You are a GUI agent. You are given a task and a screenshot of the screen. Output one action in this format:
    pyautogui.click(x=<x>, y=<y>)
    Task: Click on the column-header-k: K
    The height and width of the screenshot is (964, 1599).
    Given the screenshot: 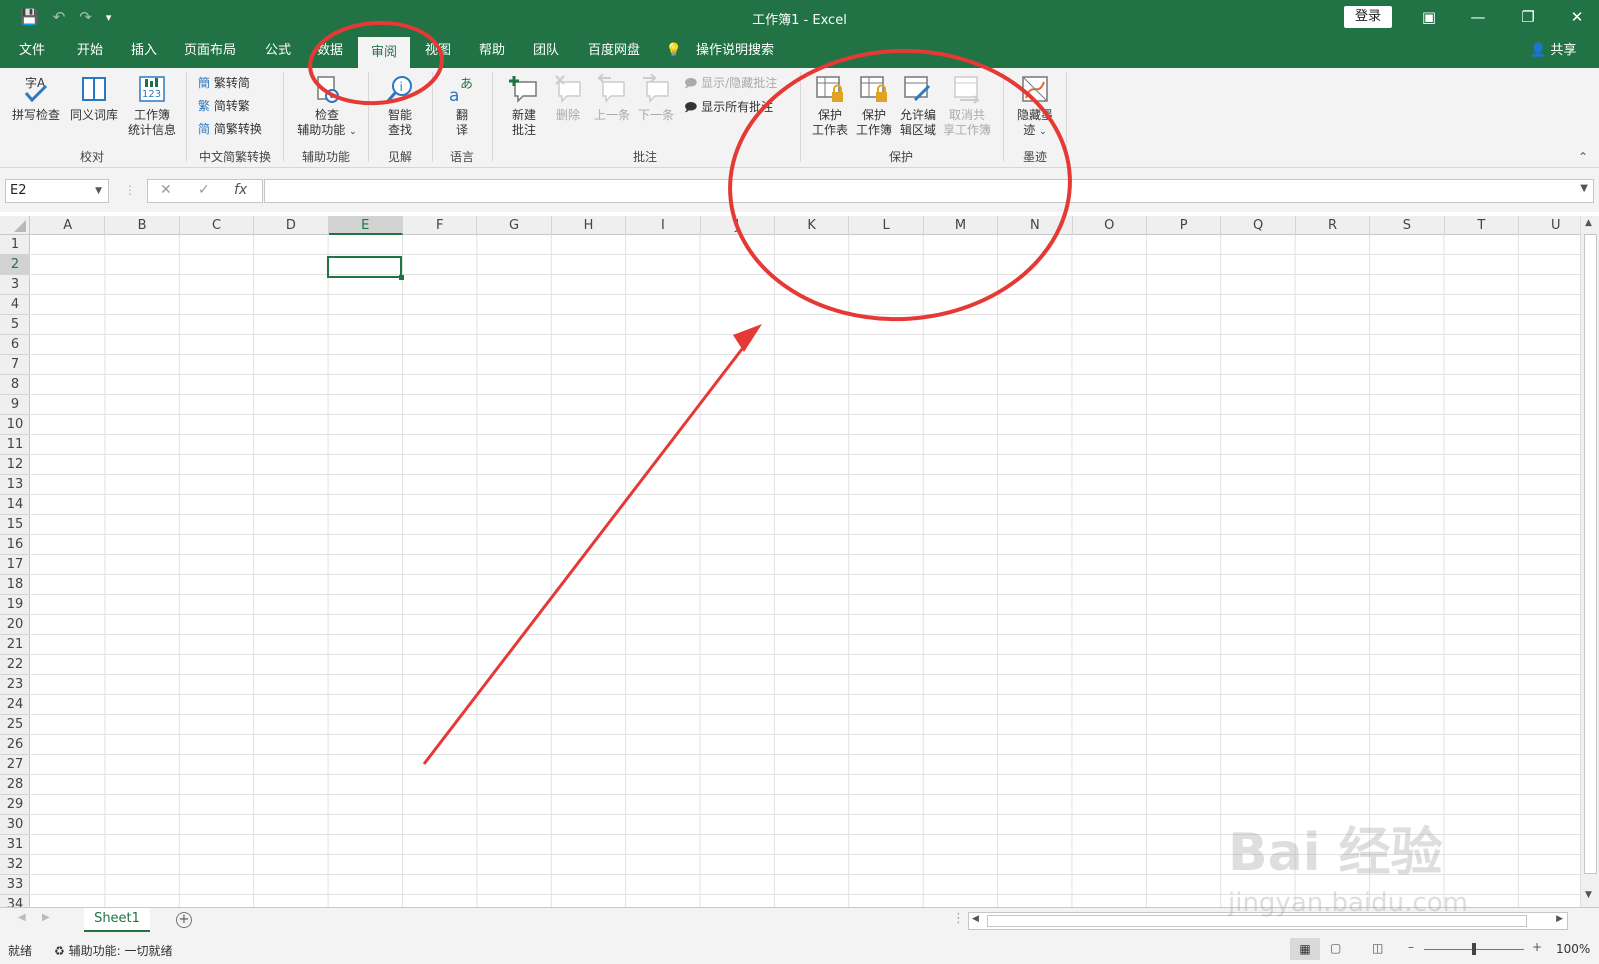 What is the action you would take?
    pyautogui.click(x=812, y=225)
    